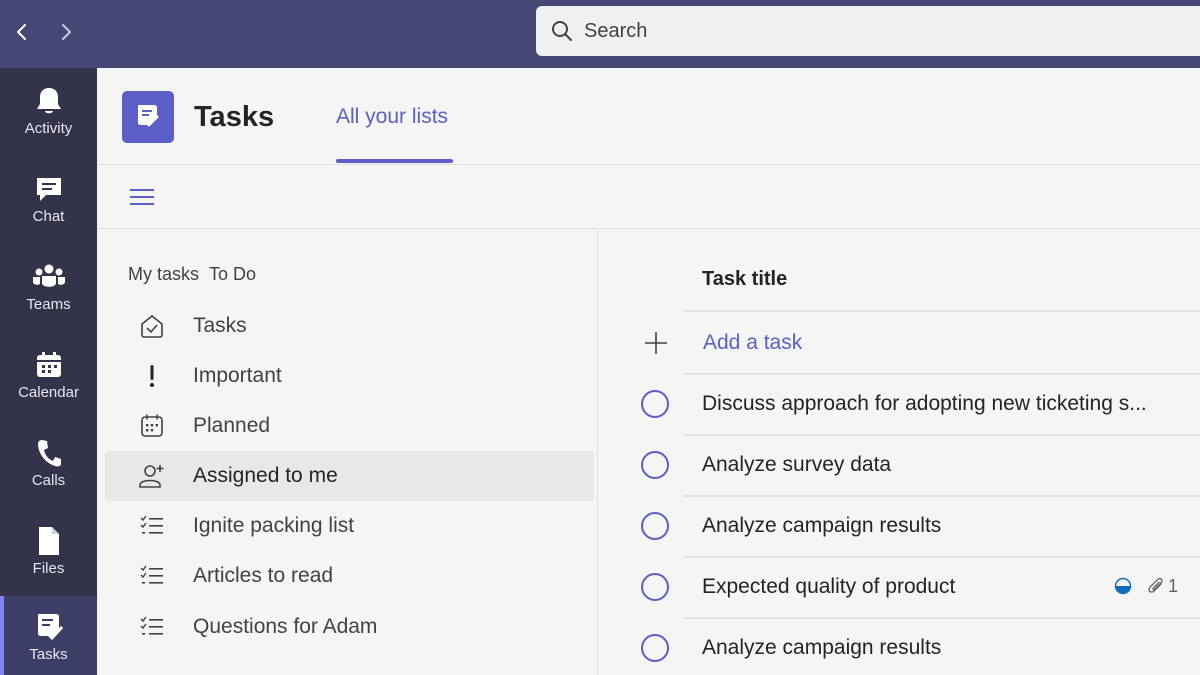  What do you see at coordinates (237, 375) in the screenshot?
I see `list-item-label: Important` at bounding box center [237, 375].